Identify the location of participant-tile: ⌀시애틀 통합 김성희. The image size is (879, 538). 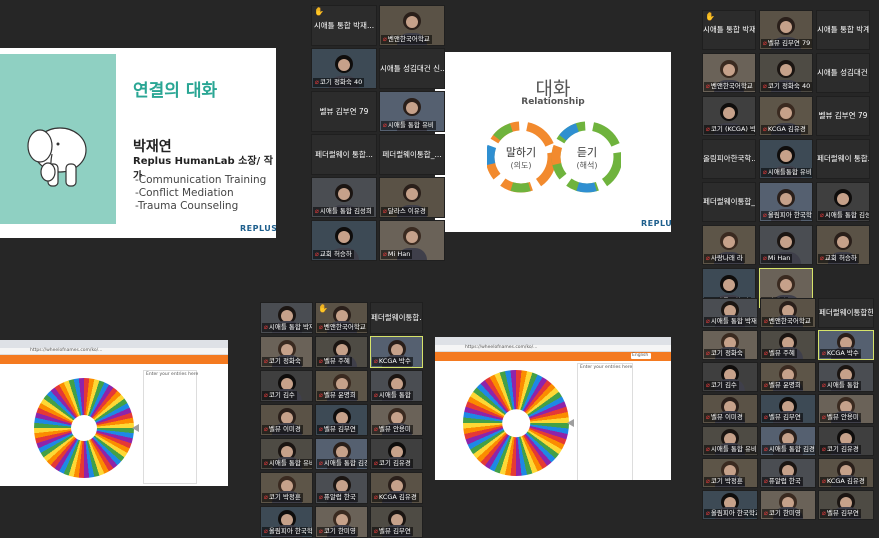
(344, 197).